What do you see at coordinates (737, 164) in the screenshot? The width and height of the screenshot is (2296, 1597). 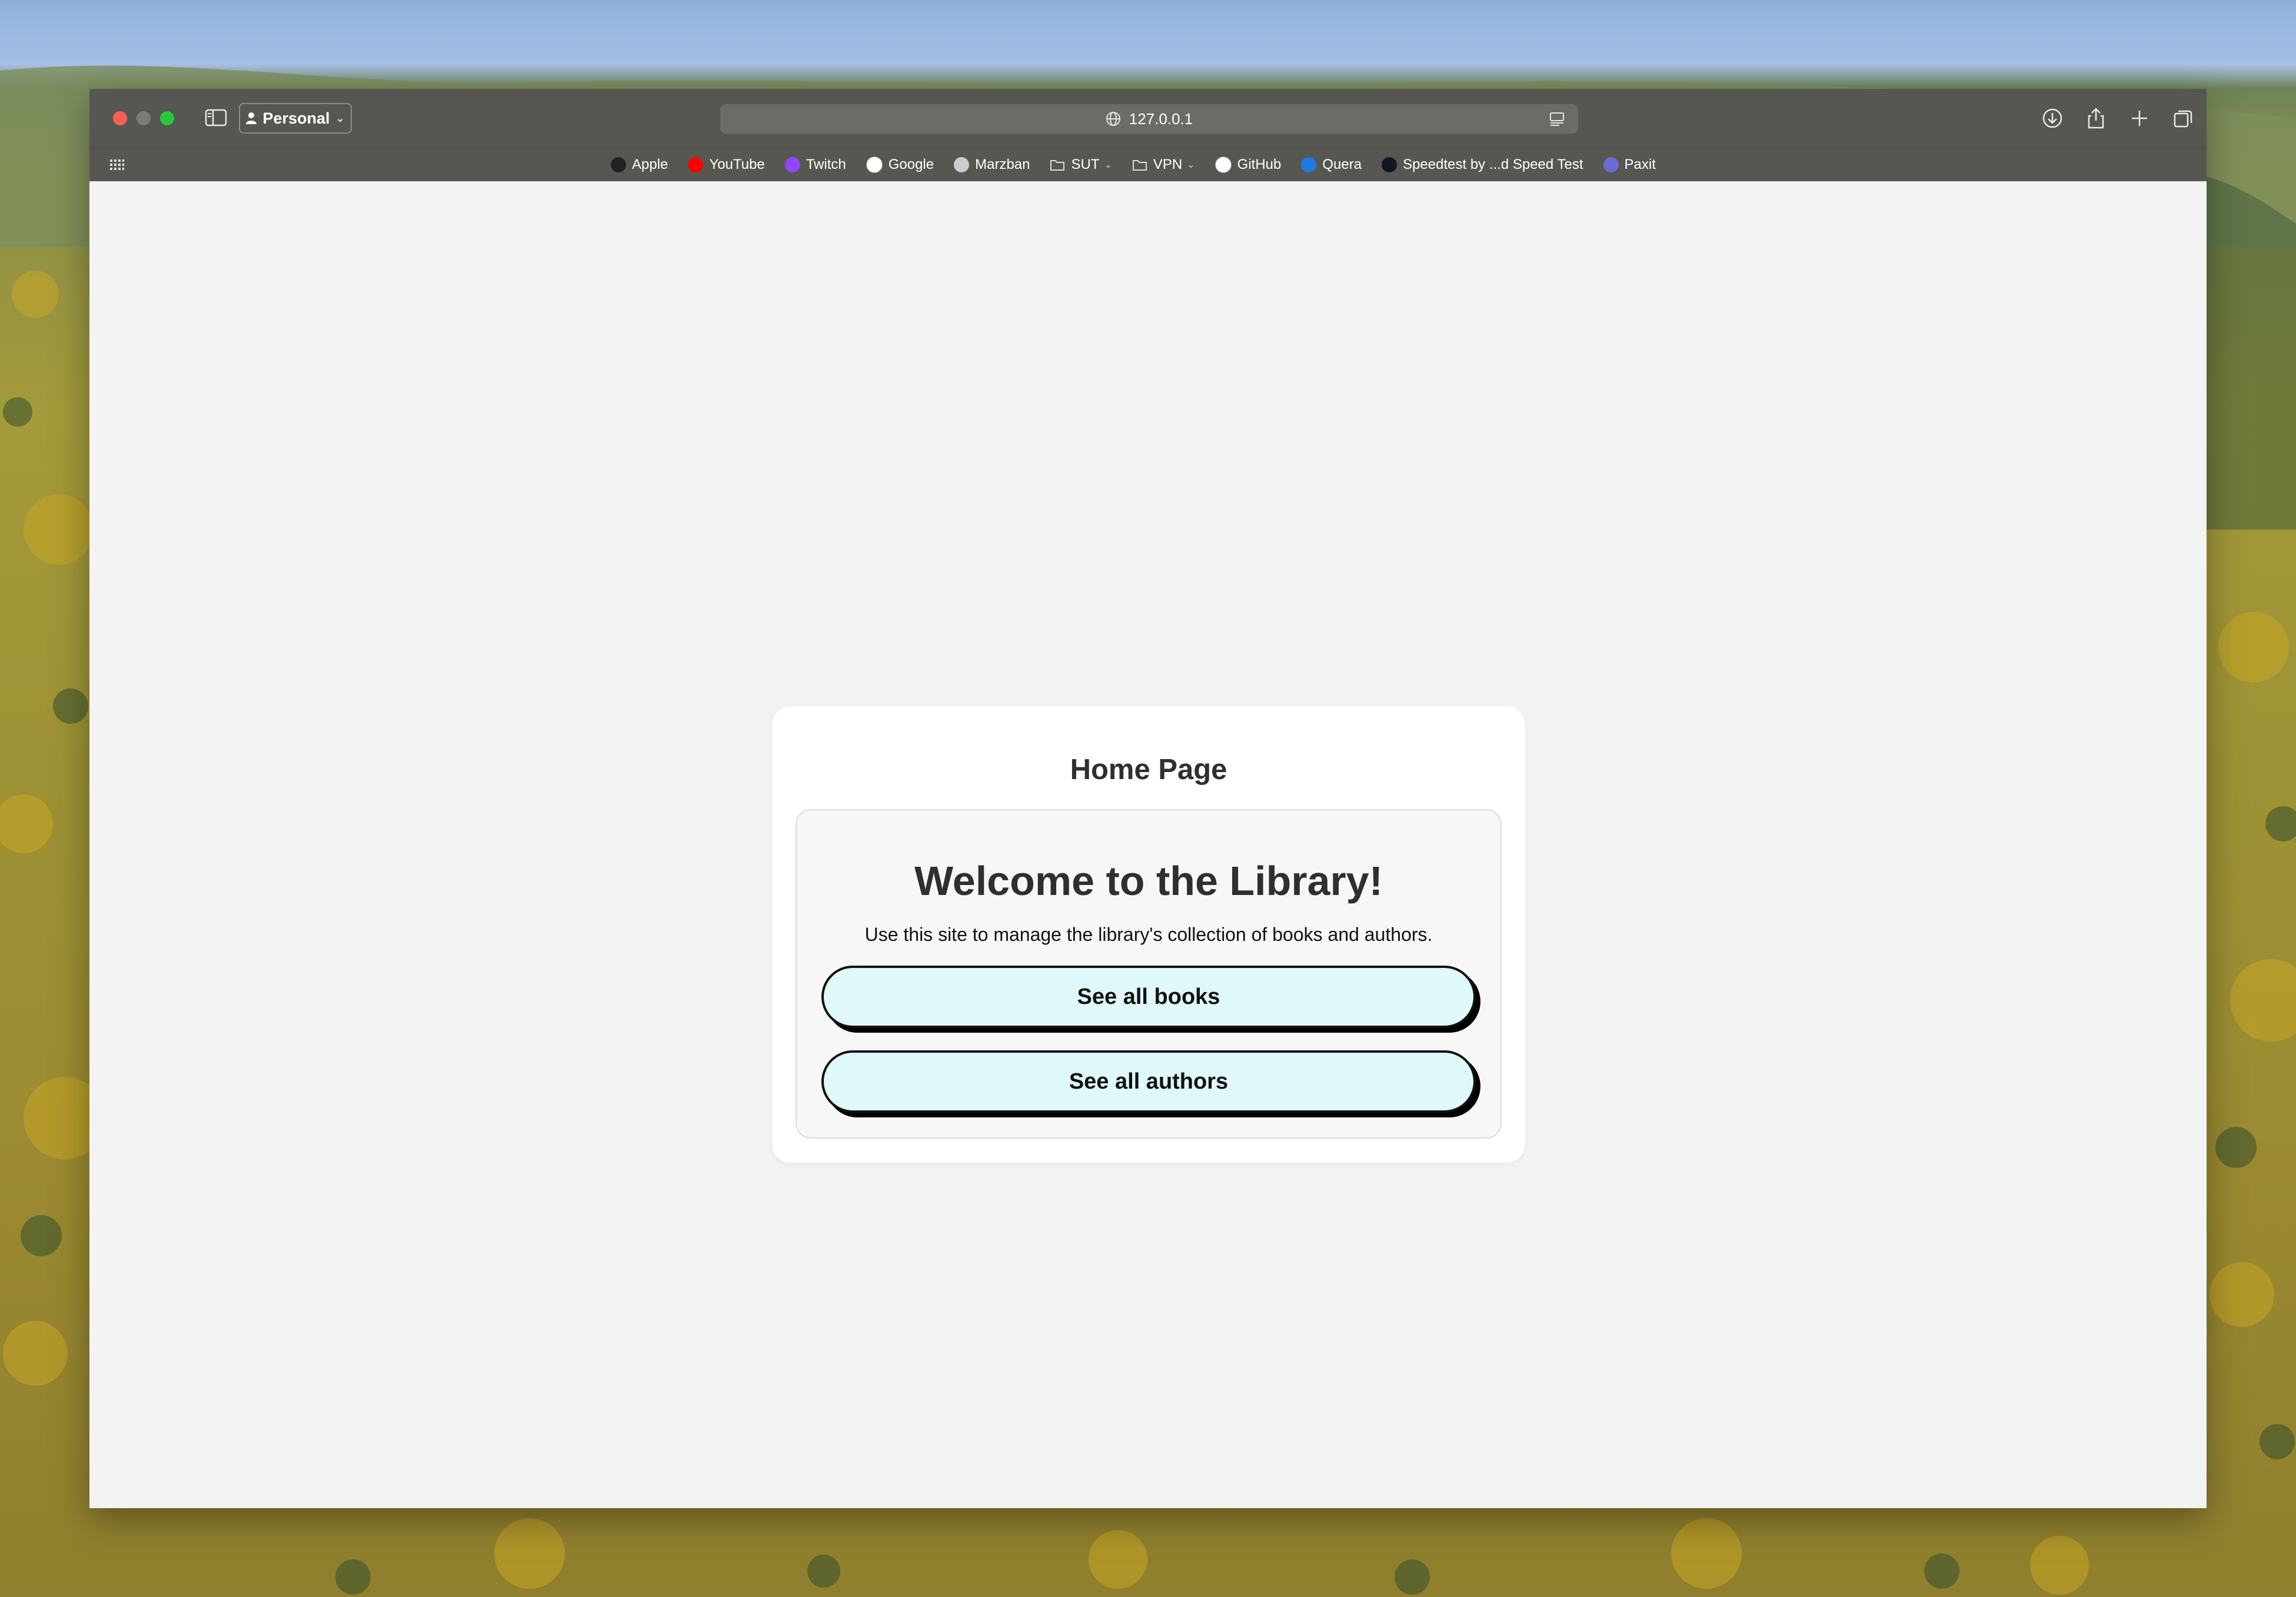 I see `bookmark-label: YouTube` at bounding box center [737, 164].